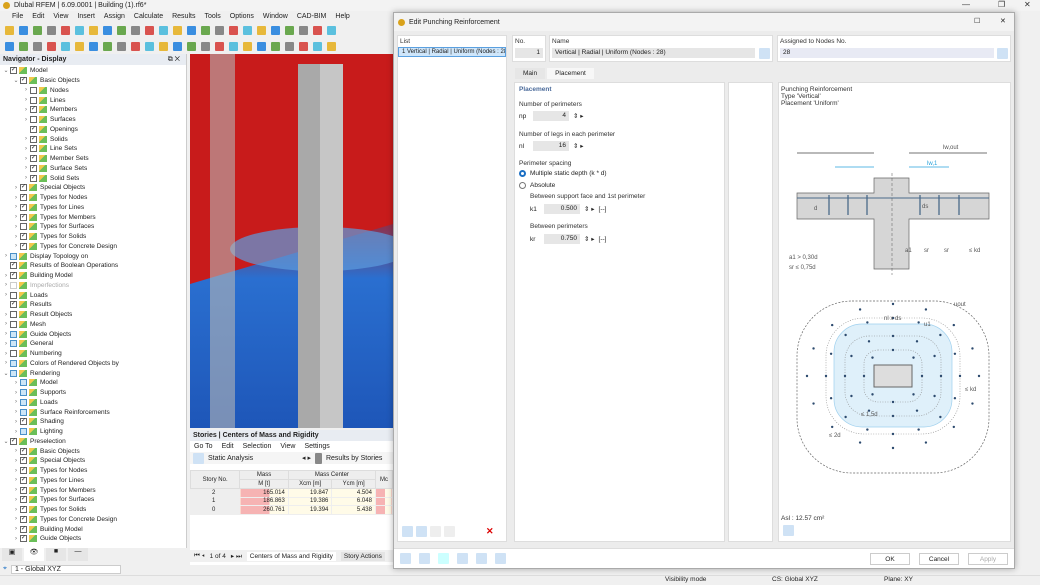 The height and width of the screenshot is (585, 1040). What do you see at coordinates (462, 558) in the screenshot?
I see `structure-icon` at bounding box center [462, 558].